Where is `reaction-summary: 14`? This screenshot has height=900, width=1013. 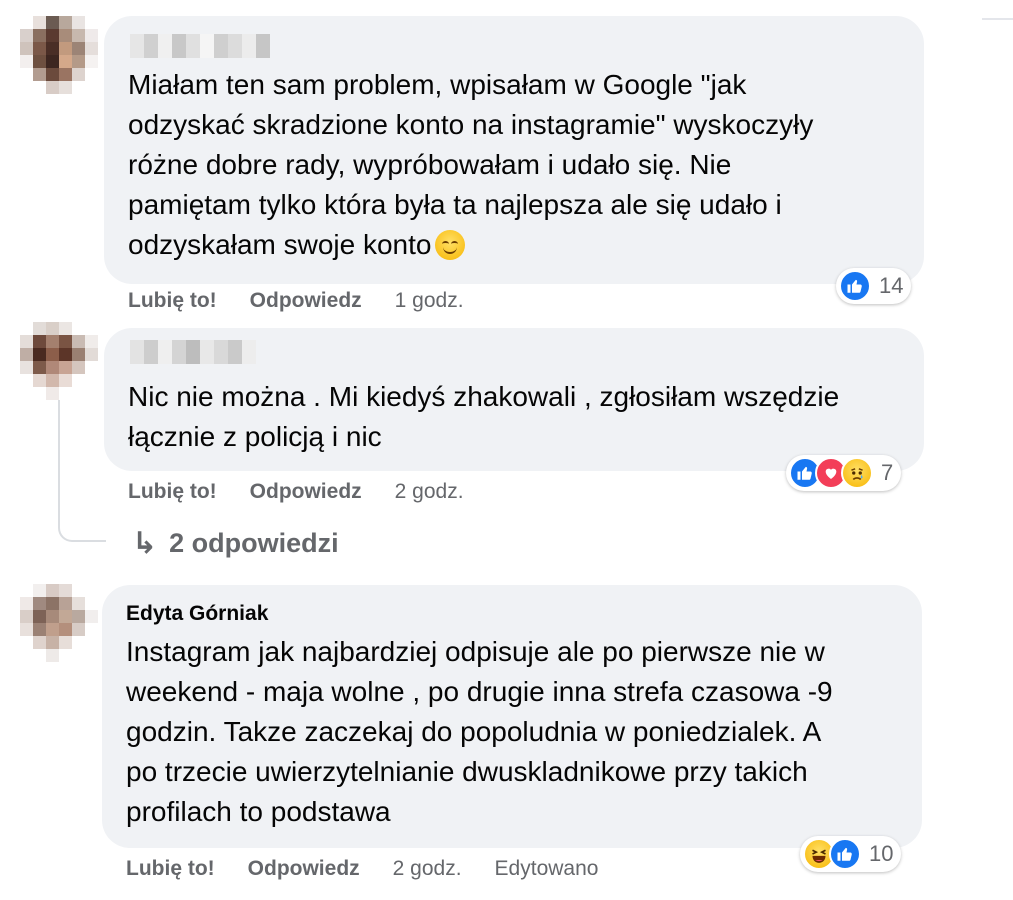 reaction-summary: 14 is located at coordinates (874, 286).